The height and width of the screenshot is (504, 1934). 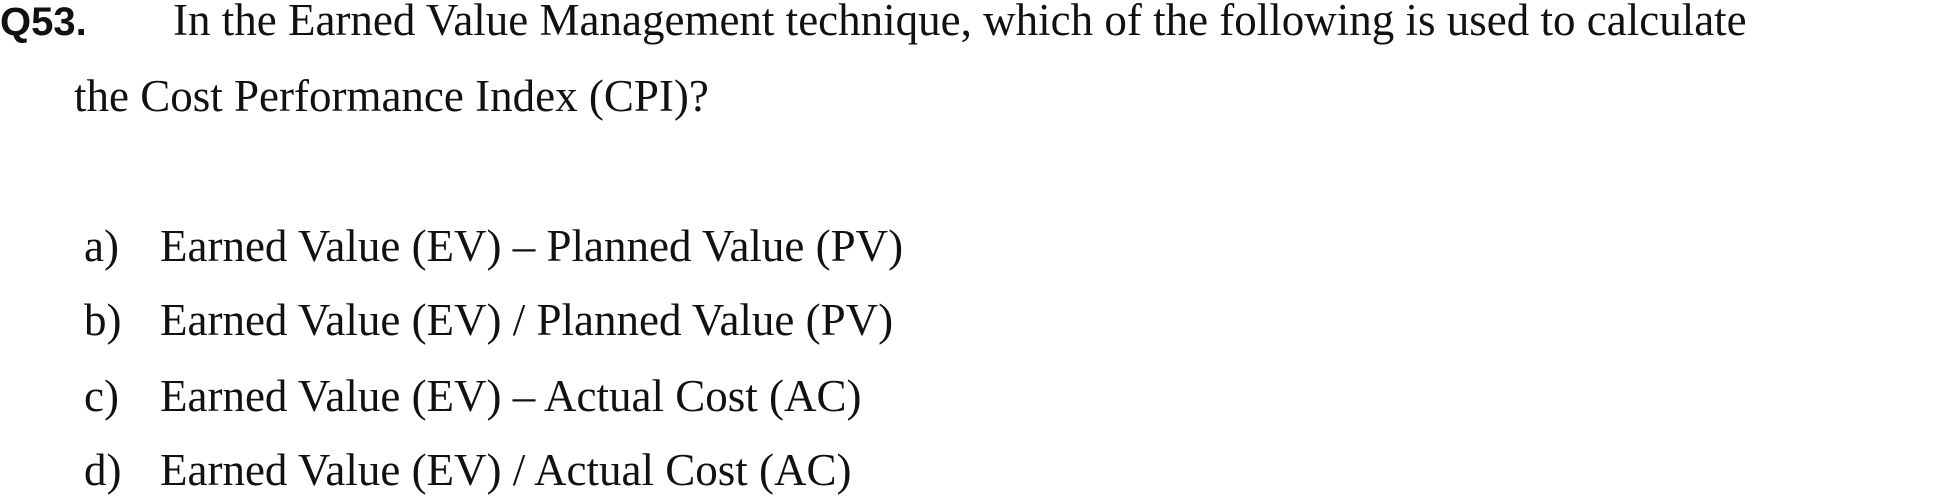 I want to click on option-text: Earned Value (EV) / Planned Value (PV), so click(x=527, y=320).